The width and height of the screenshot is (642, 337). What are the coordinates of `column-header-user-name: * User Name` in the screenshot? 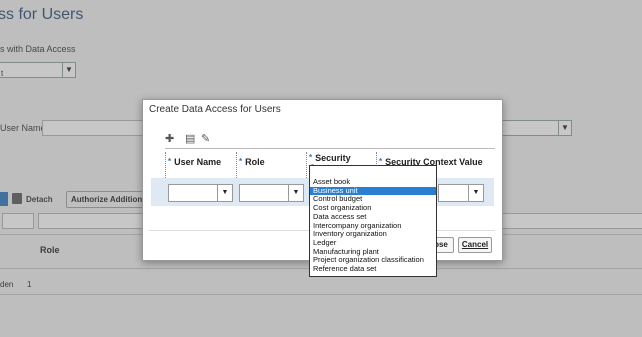 It's located at (194, 162).